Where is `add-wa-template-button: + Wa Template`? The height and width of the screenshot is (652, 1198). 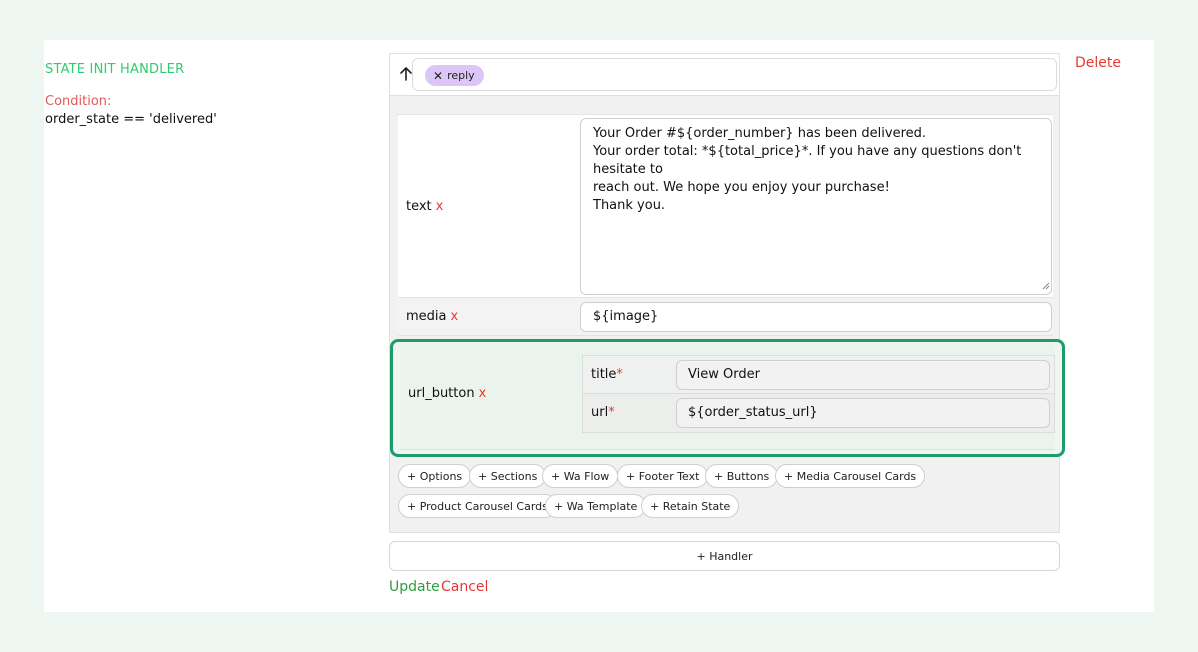
add-wa-template-button: + Wa Template is located at coordinates (596, 506).